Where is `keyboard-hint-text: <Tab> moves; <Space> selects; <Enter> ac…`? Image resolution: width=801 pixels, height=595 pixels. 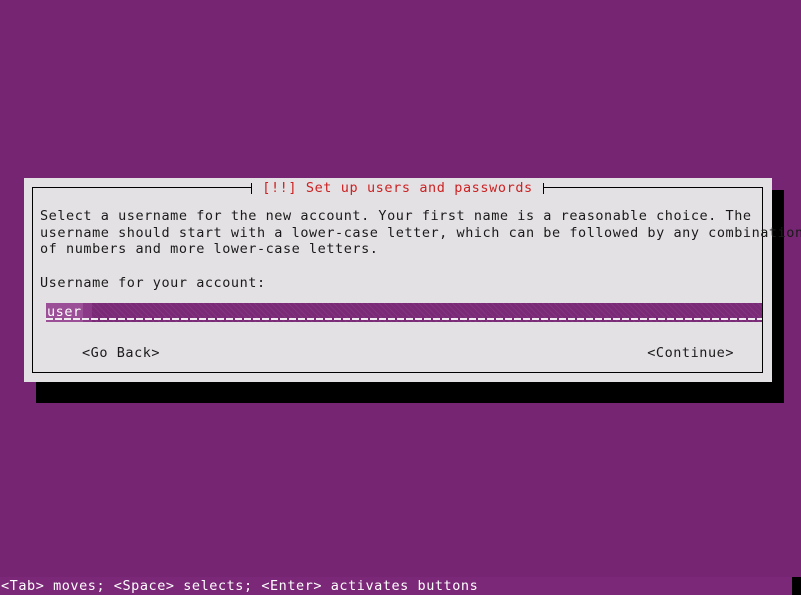 keyboard-hint-text: <Tab> moves; <Space> selects; <Enter> ac… is located at coordinates (240, 586).